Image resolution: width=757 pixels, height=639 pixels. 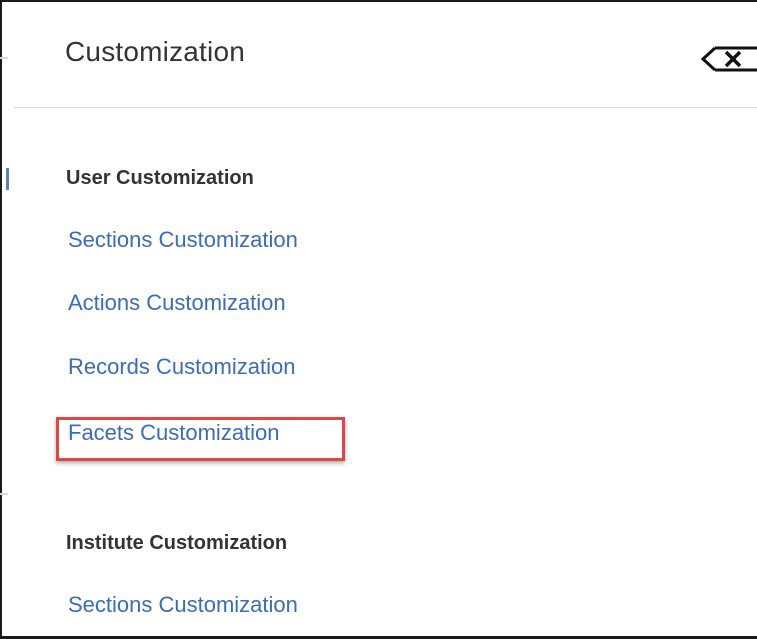 I want to click on institute-customization-heading: Institute Customization, so click(x=177, y=543).